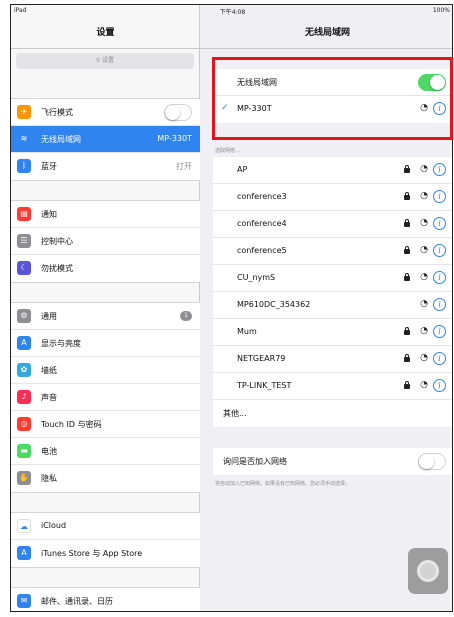  What do you see at coordinates (24, 424) in the screenshot?
I see `touch-id-icon: ◎` at bounding box center [24, 424].